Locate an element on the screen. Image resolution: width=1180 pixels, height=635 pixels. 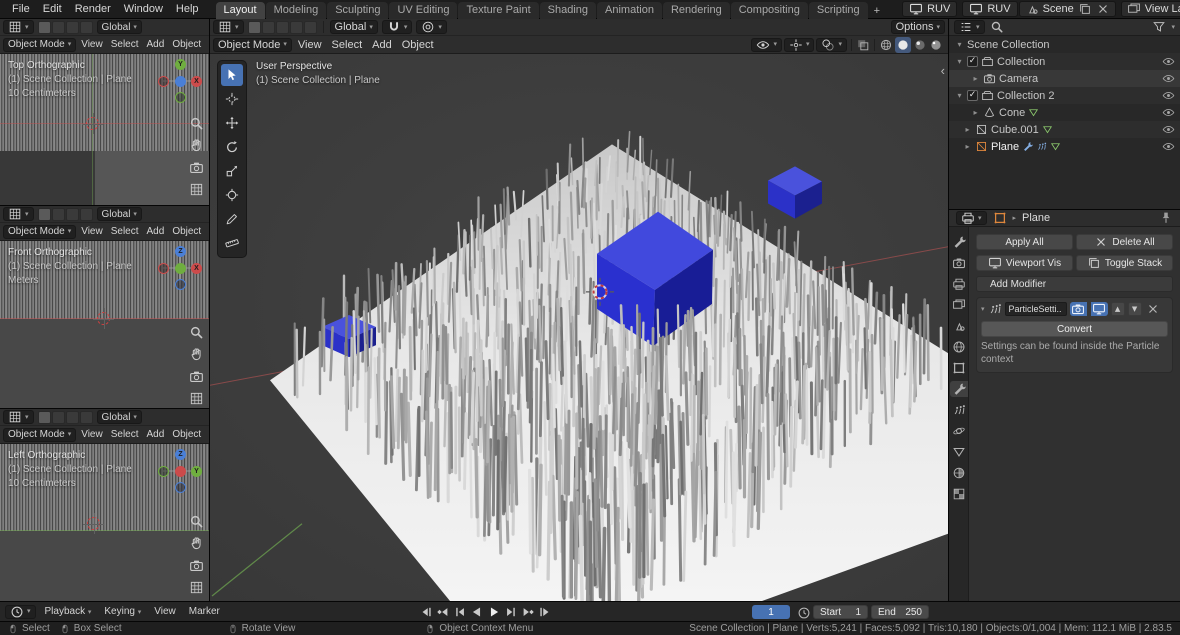
tab-shading: Shading is located at coordinates (568, 10).